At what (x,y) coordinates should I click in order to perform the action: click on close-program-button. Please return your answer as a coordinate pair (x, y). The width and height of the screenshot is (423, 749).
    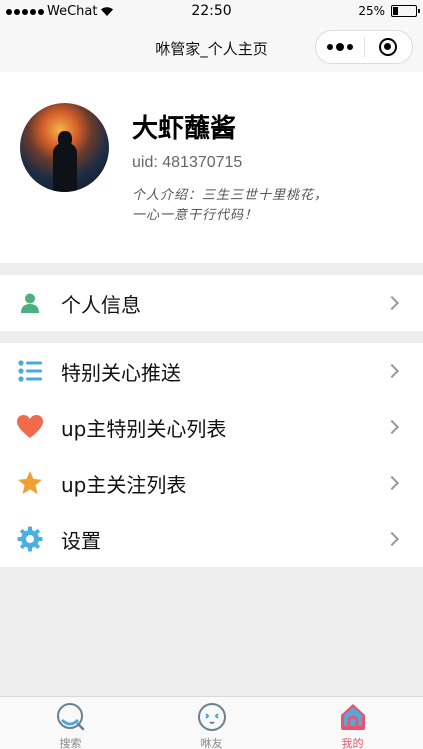
    Looking at the image, I should click on (388, 47).